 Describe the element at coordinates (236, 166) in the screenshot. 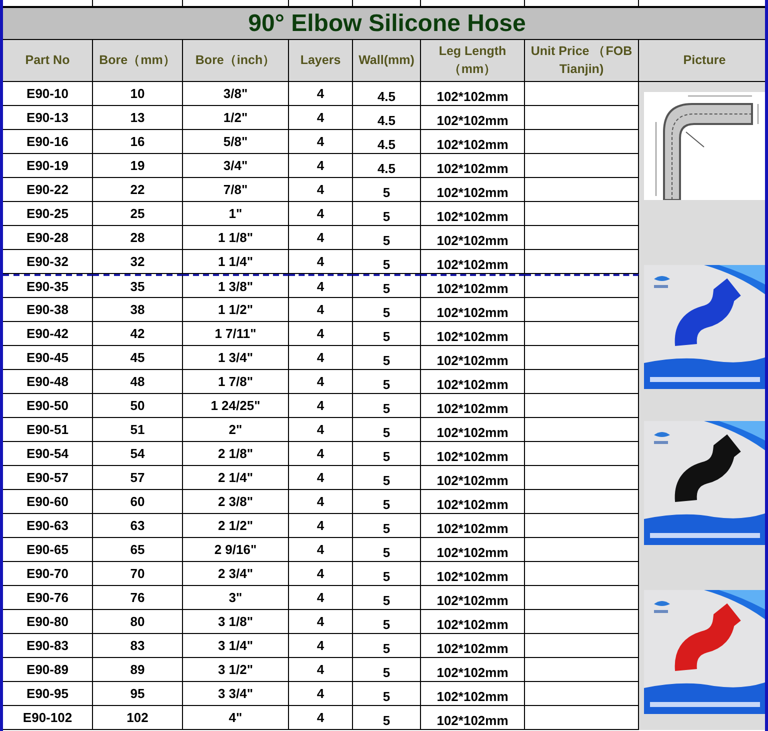

I see `bore-inch-cell: 3/4"` at that location.